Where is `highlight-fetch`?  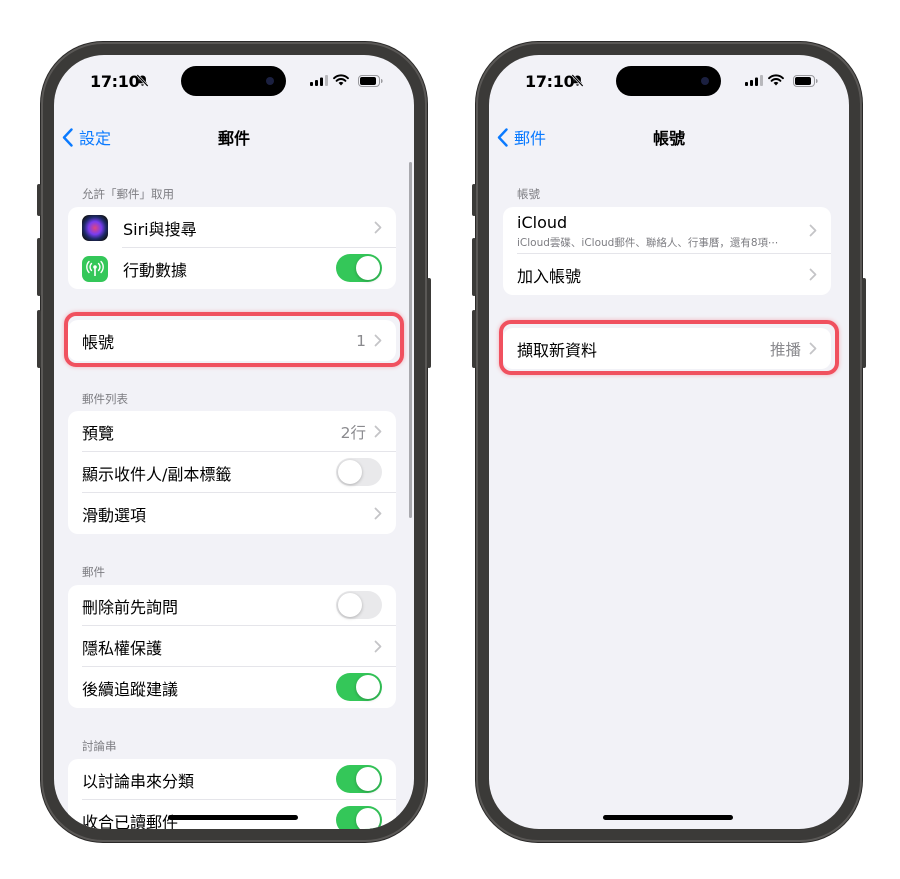 highlight-fetch is located at coordinates (669, 347).